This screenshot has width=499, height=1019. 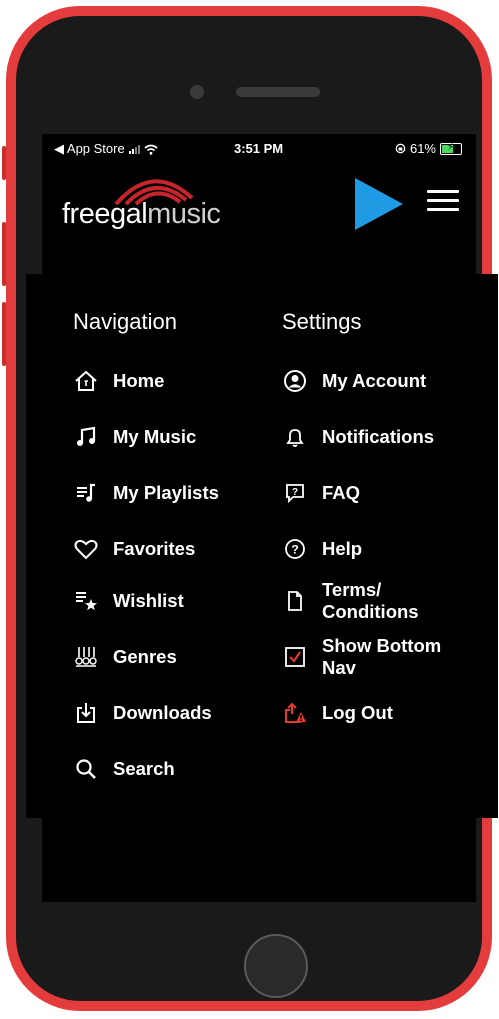 What do you see at coordinates (295, 381) in the screenshot?
I see `account-icon` at bounding box center [295, 381].